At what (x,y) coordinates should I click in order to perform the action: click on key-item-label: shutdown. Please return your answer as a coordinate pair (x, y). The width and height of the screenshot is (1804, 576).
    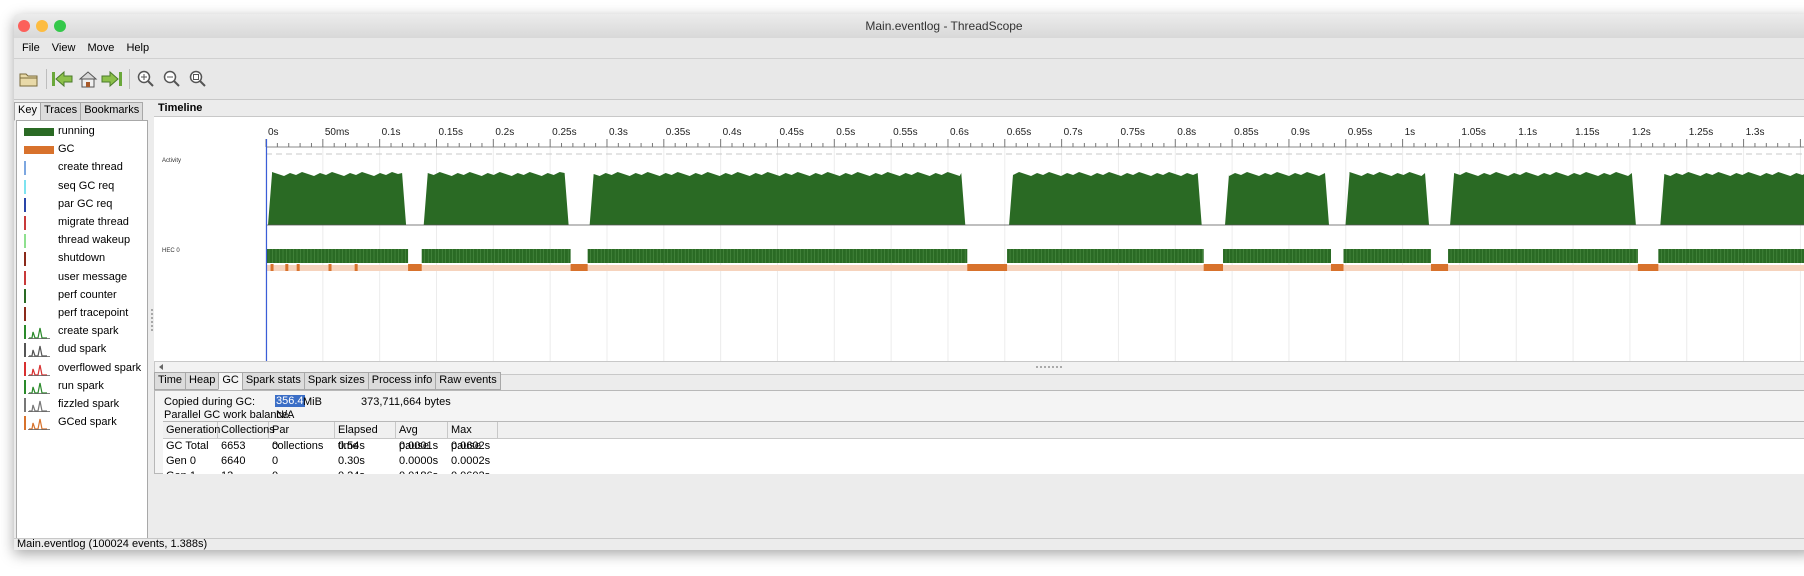
    Looking at the image, I should click on (82, 258).